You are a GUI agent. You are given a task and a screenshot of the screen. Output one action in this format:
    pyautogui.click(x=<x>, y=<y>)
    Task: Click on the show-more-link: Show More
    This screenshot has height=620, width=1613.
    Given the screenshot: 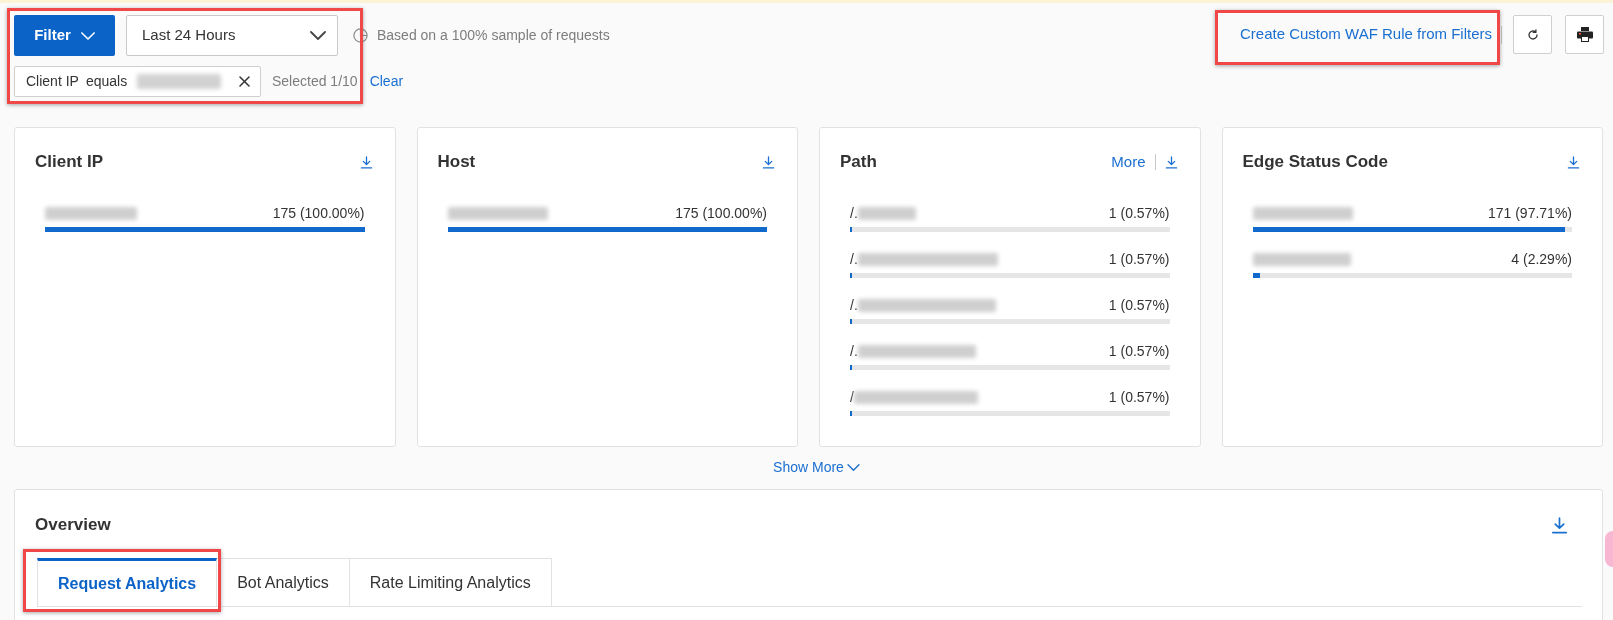 What is the action you would take?
    pyautogui.click(x=816, y=467)
    